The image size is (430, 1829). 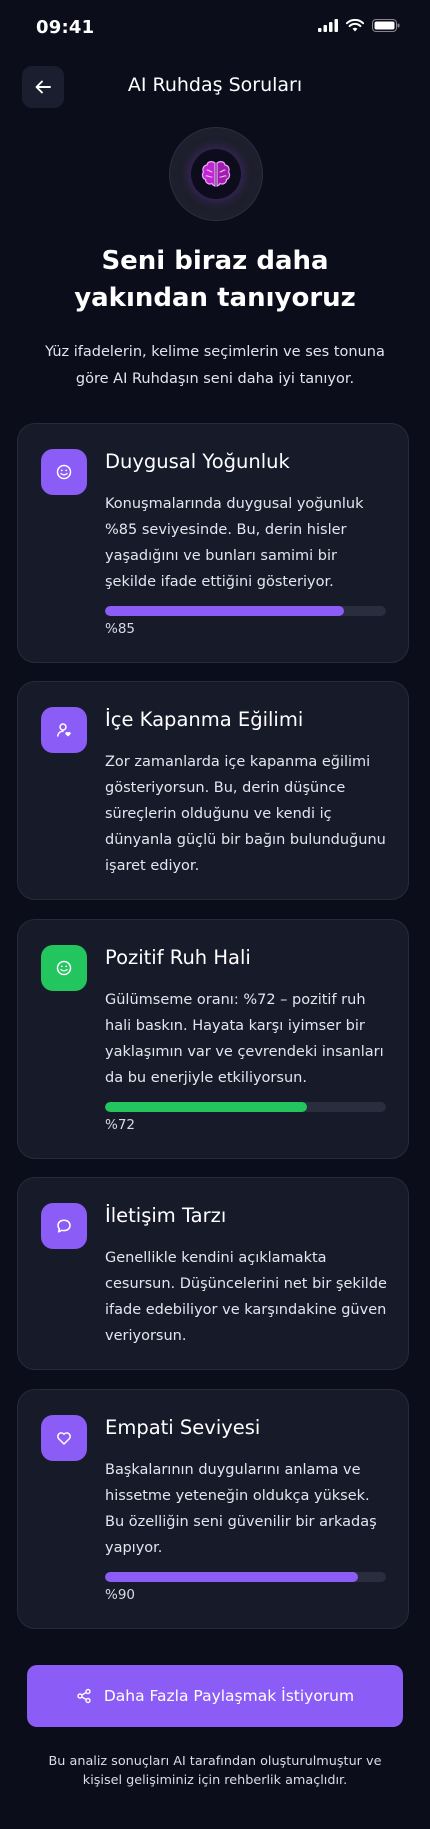 I want to click on card-title: İçe Kapanma Eğilimi, so click(x=204, y=719).